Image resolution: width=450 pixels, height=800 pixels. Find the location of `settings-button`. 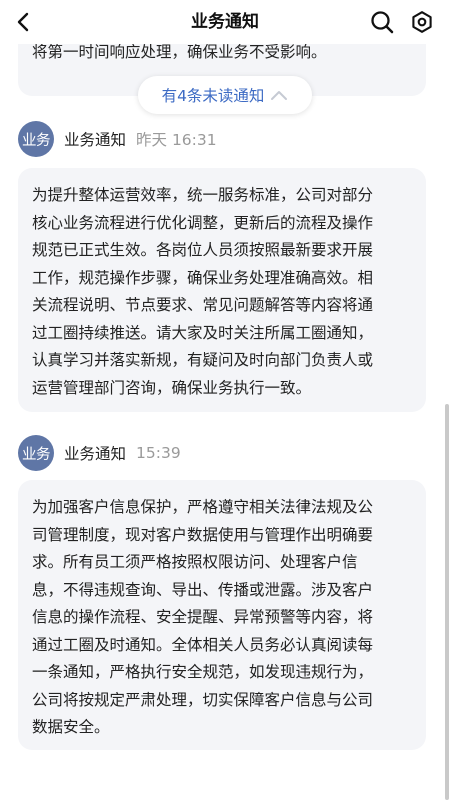

settings-button is located at coordinates (422, 22).